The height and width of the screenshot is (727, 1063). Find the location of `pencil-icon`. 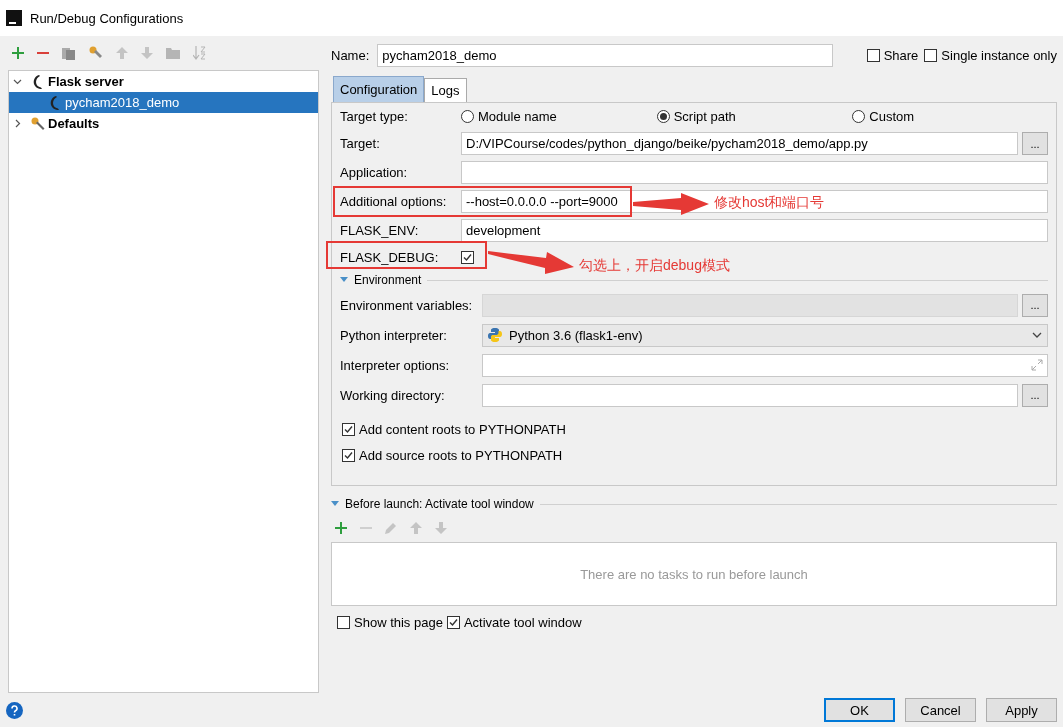

pencil-icon is located at coordinates (391, 528).